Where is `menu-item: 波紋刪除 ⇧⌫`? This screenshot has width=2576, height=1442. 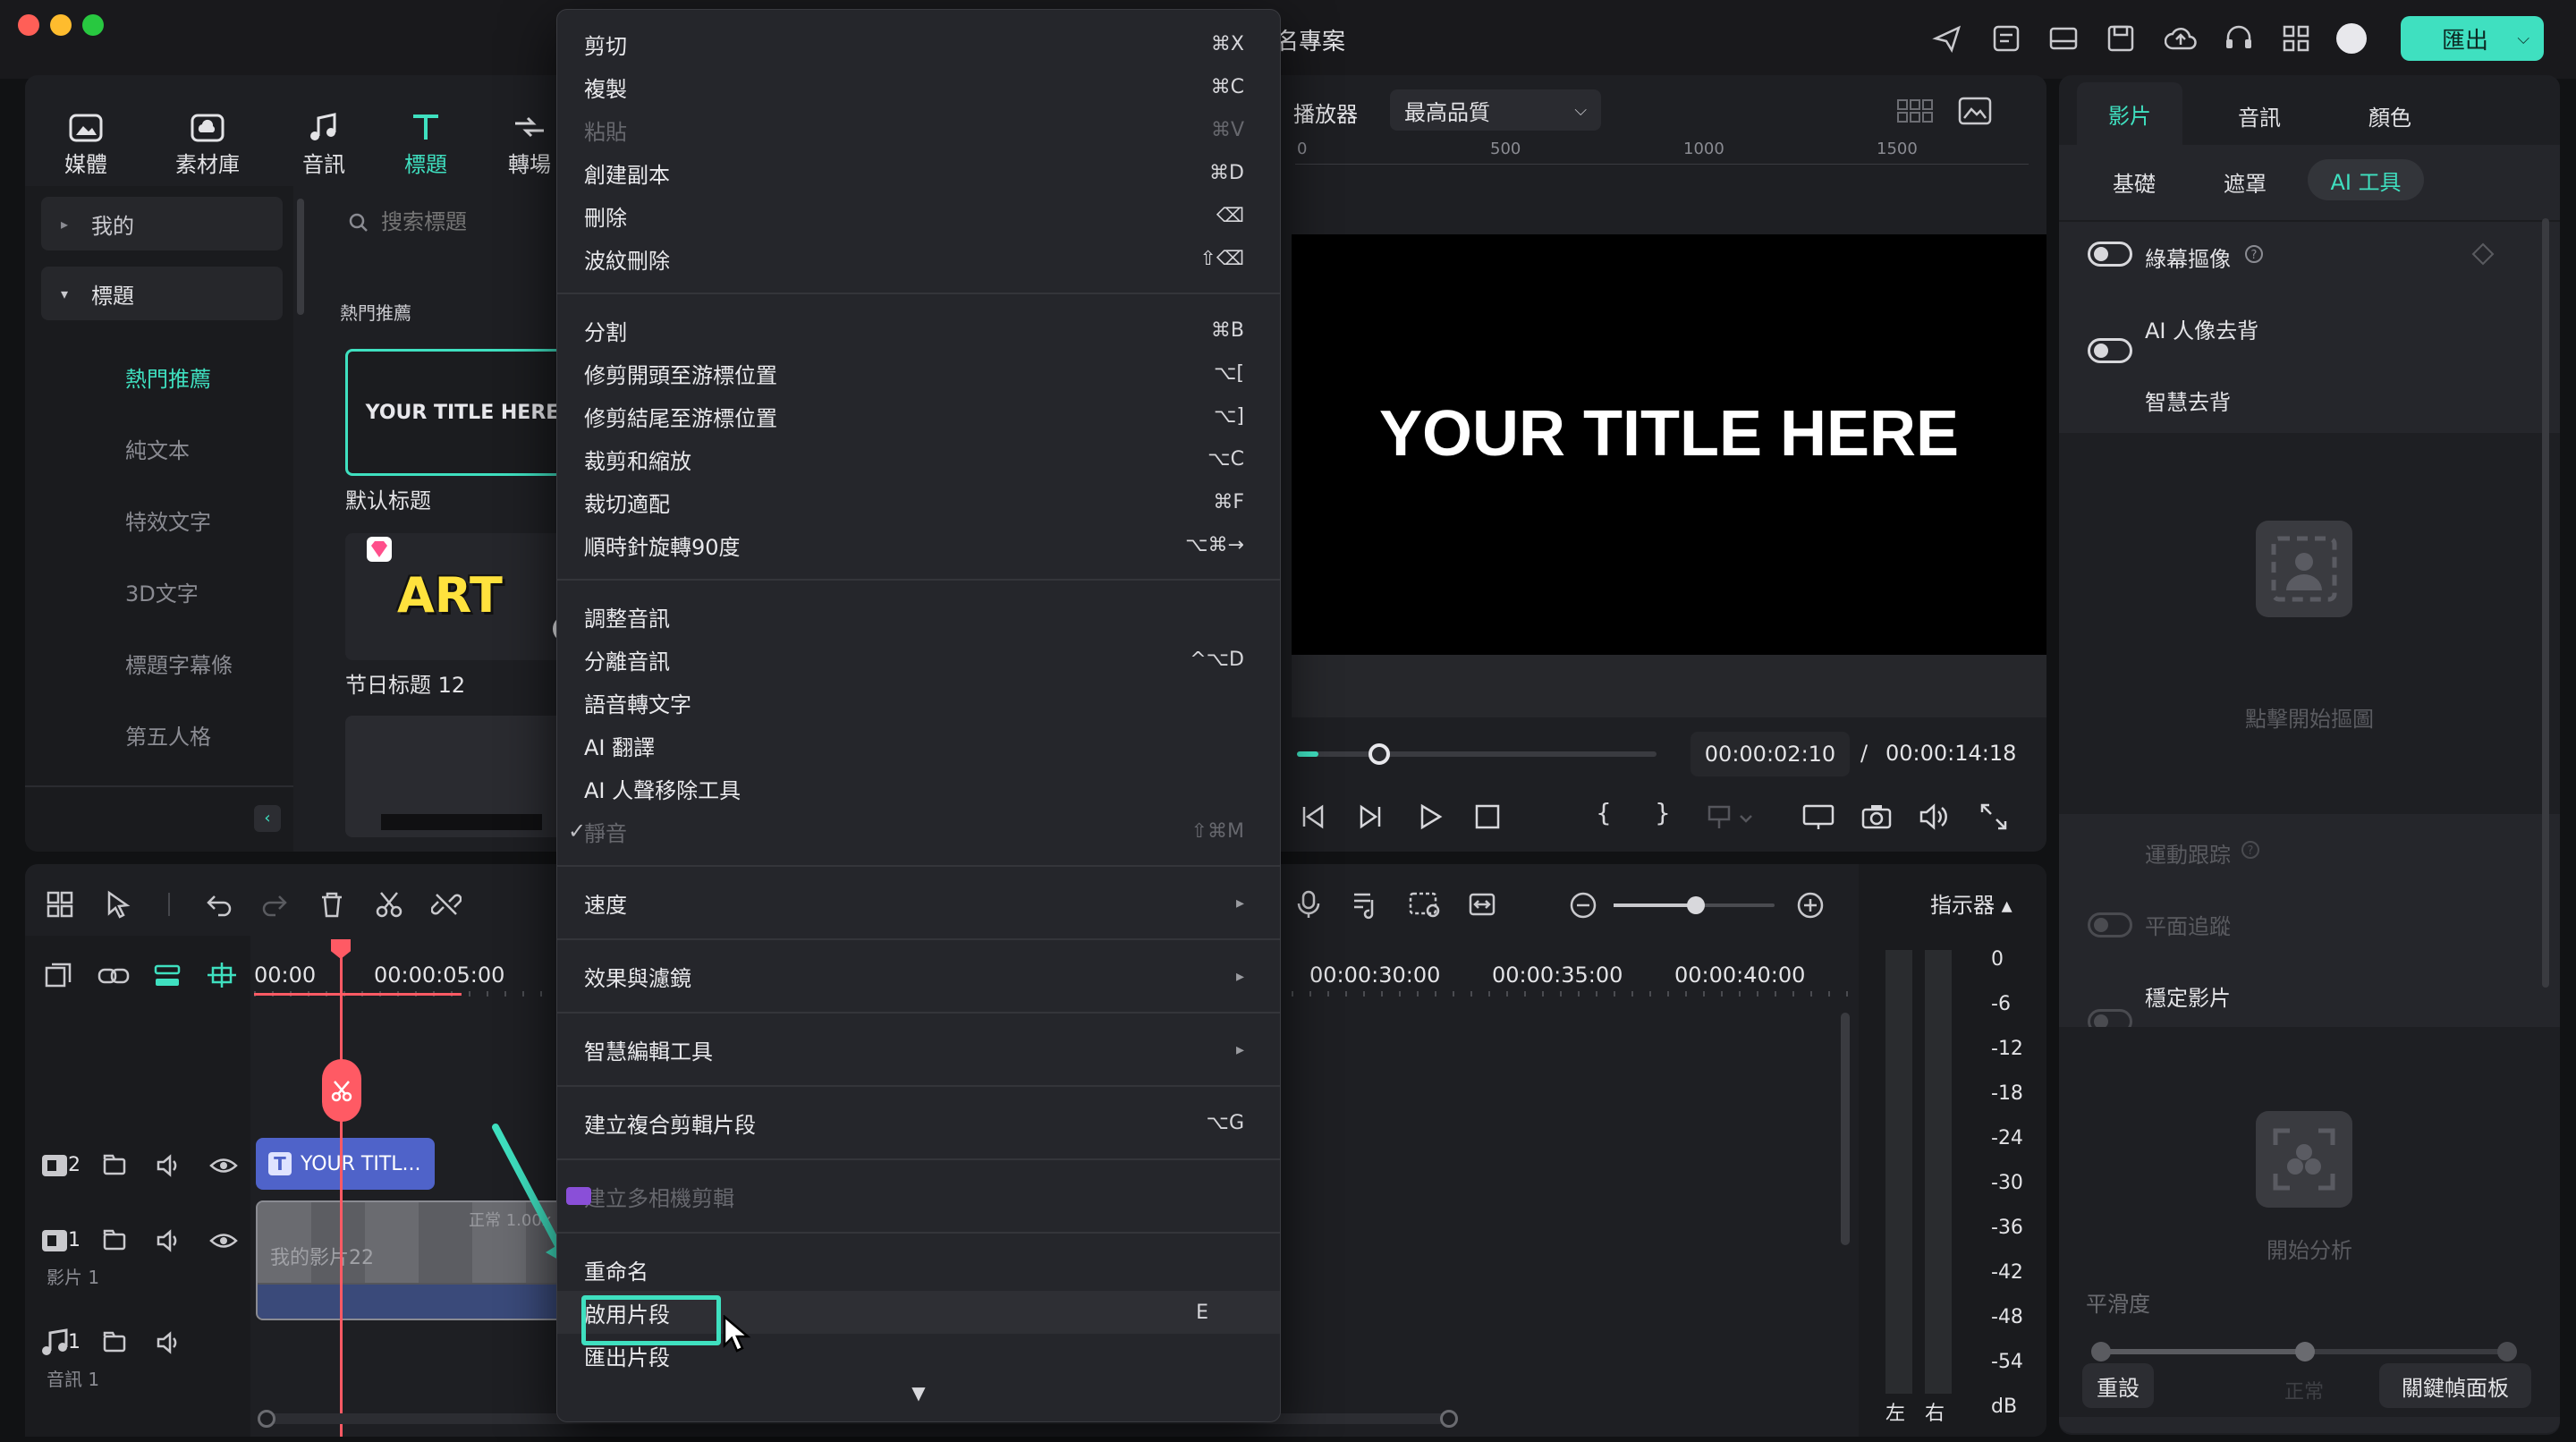 menu-item: 波紋刪除 ⇧⌫ is located at coordinates (918, 258).